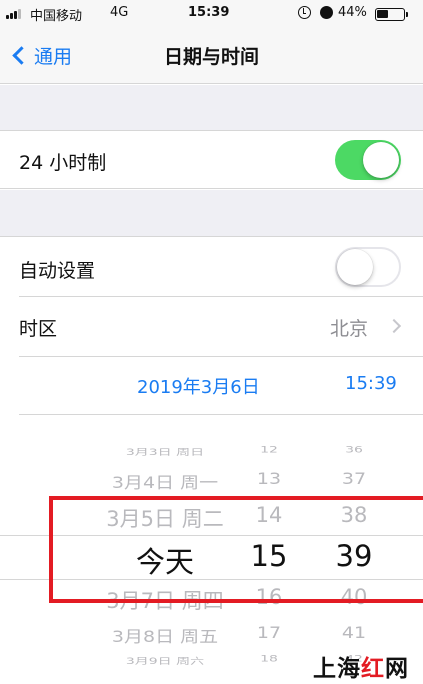  Describe the element at coordinates (209, 12) in the screenshot. I see `status-time: 15:39` at that location.